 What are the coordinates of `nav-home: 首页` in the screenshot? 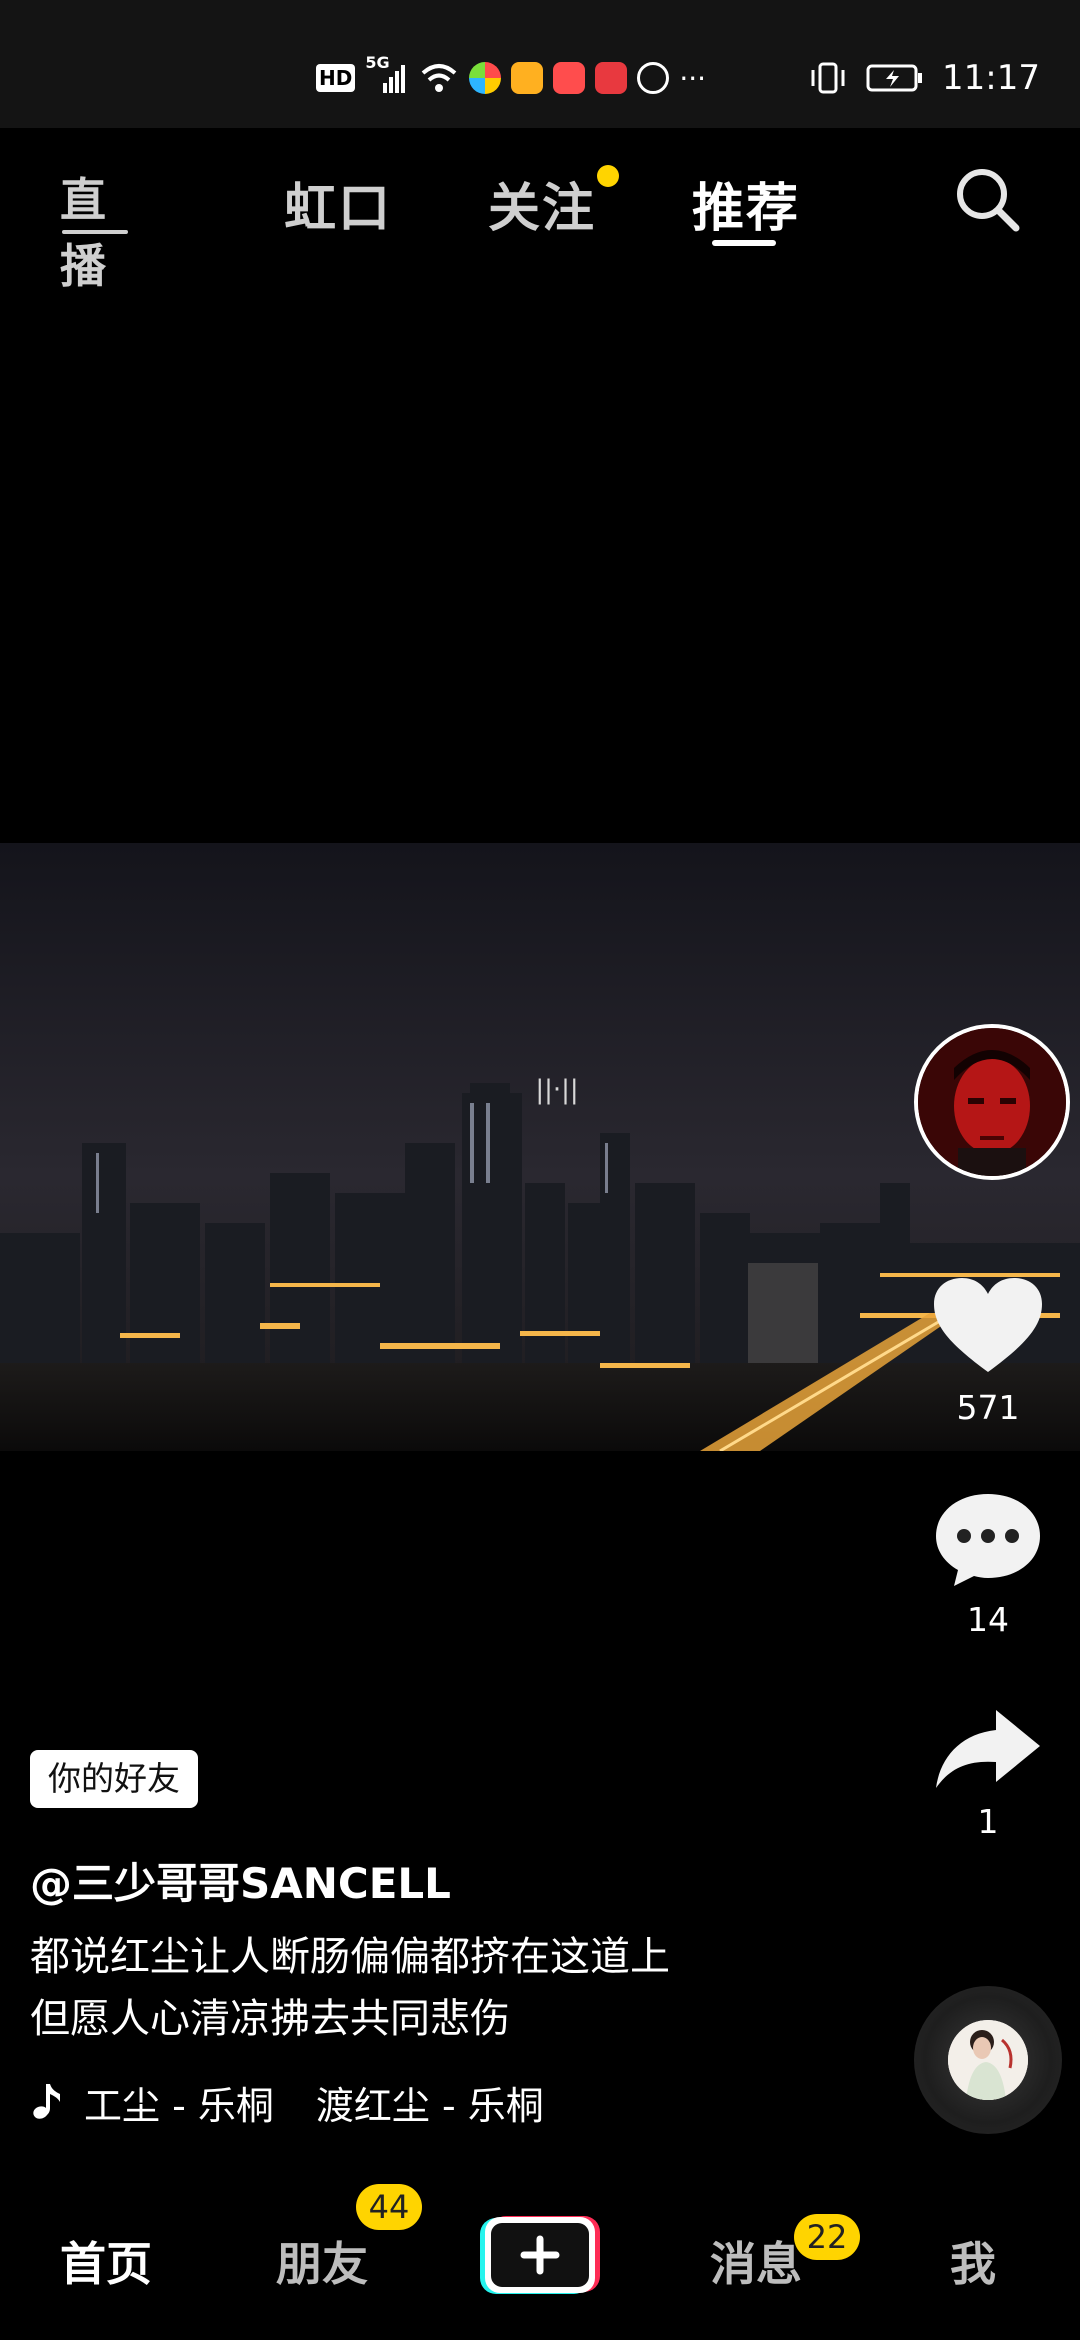 It's located at (106, 2261).